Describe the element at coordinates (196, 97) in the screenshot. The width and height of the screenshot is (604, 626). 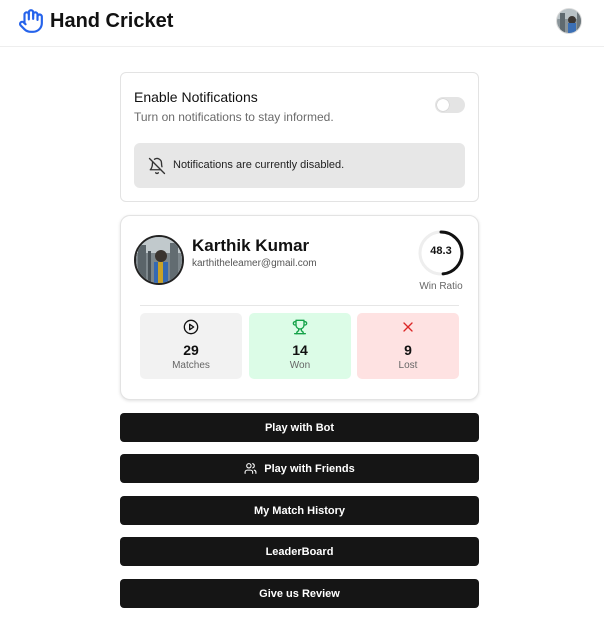
I see `notifications-title: Enable Notifications` at that location.